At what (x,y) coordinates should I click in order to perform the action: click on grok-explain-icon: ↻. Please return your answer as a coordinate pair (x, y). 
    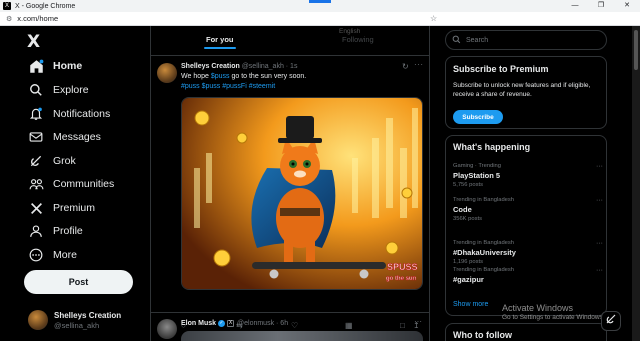
    Looking at the image, I should click on (405, 66).